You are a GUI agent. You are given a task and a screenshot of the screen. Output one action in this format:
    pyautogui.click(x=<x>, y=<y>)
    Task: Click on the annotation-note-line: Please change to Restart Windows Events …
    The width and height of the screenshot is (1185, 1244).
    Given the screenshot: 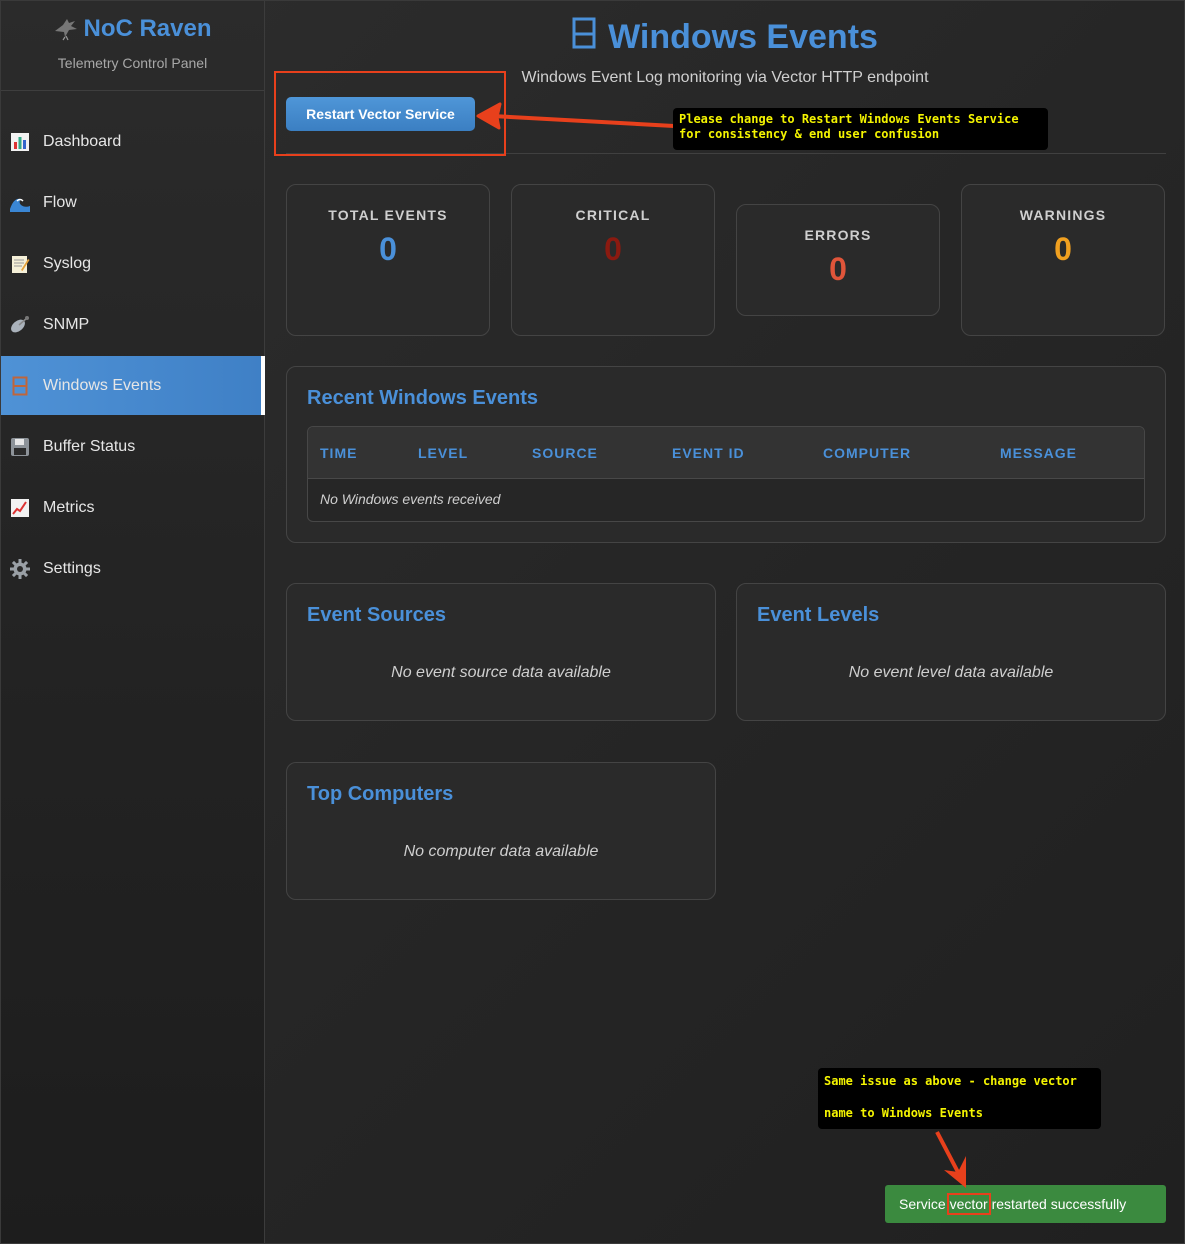 What is the action you would take?
    pyautogui.click(x=849, y=119)
    